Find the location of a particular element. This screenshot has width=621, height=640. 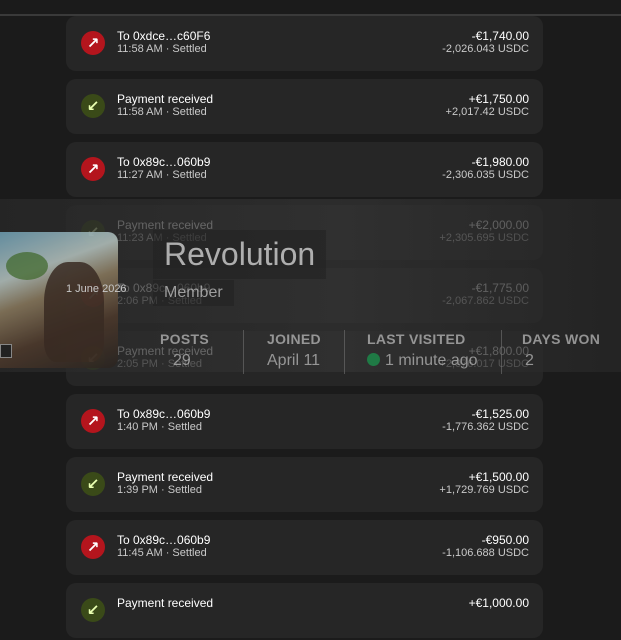

transaction-amount: +€1,750.00 is located at coordinates (498, 99).